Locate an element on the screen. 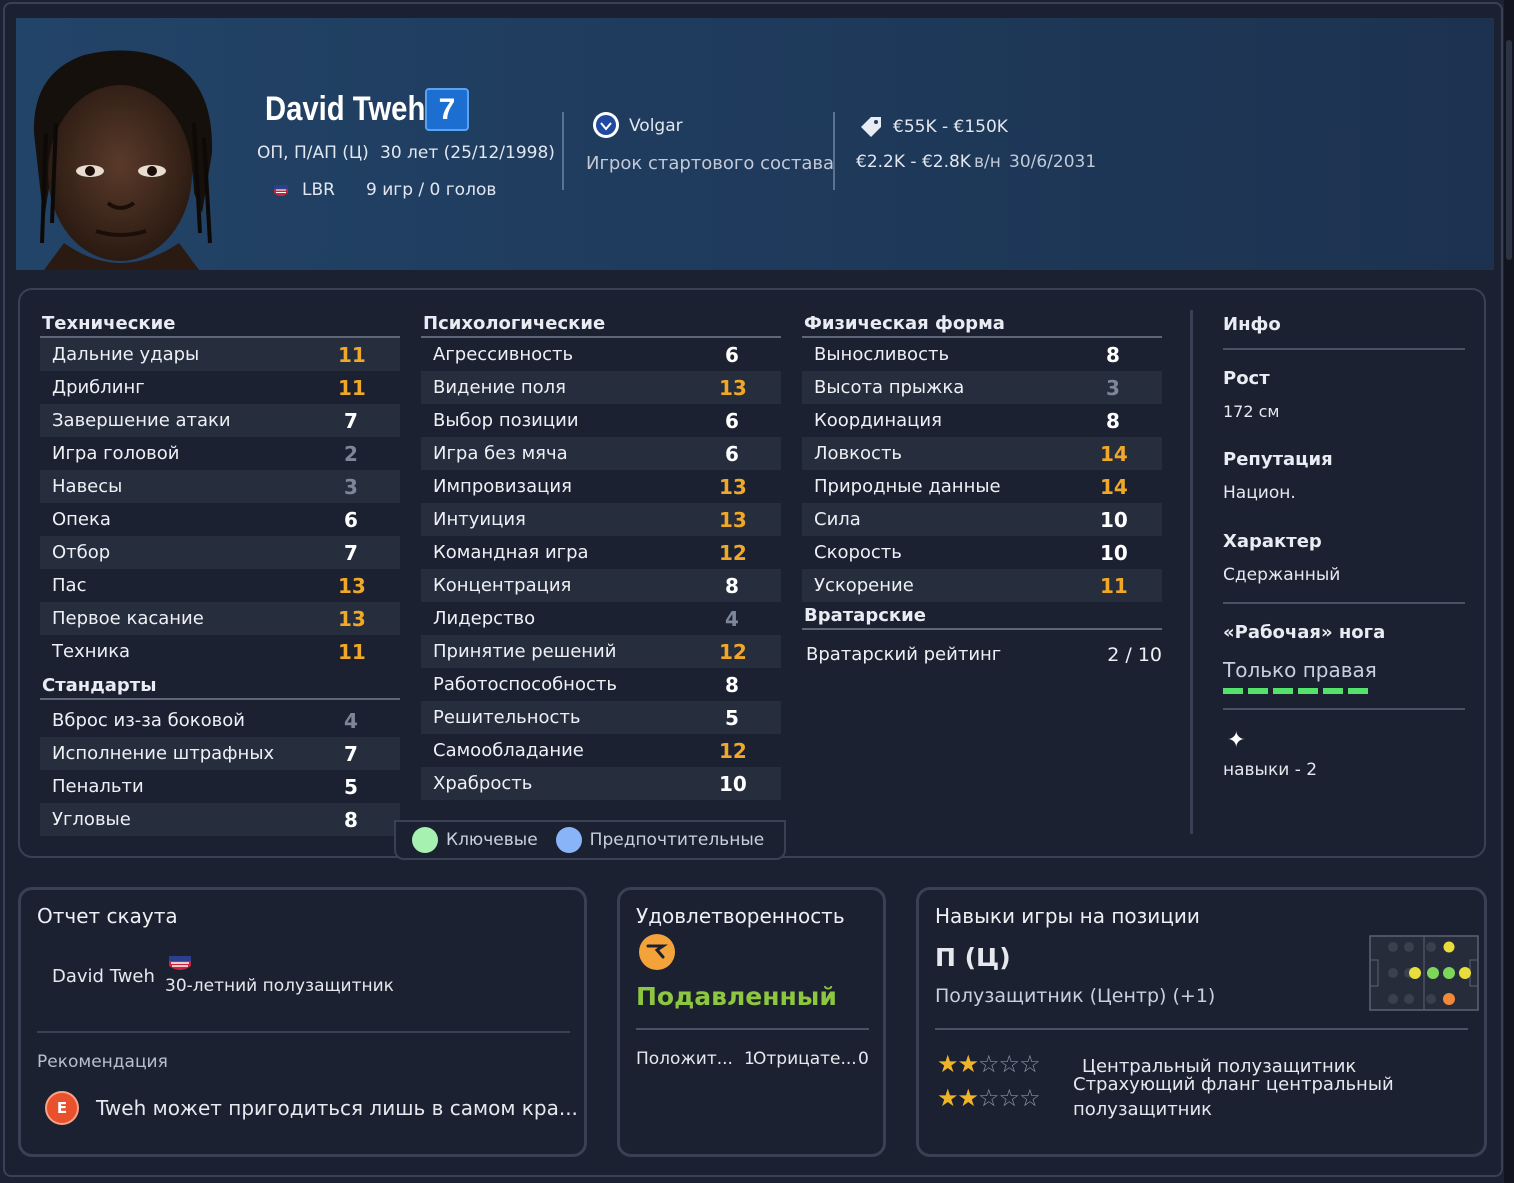 The image size is (1514, 1183). attribute-label: Решительность is located at coordinates (507, 717).